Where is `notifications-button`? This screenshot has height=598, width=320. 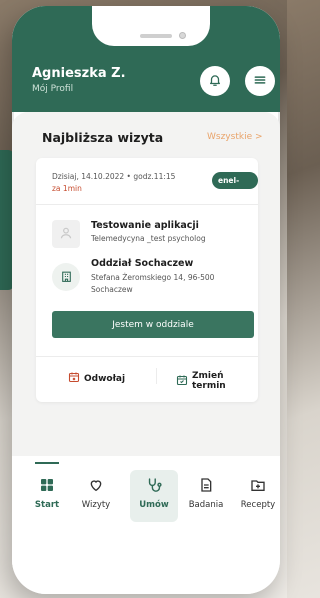 notifications-button is located at coordinates (215, 81).